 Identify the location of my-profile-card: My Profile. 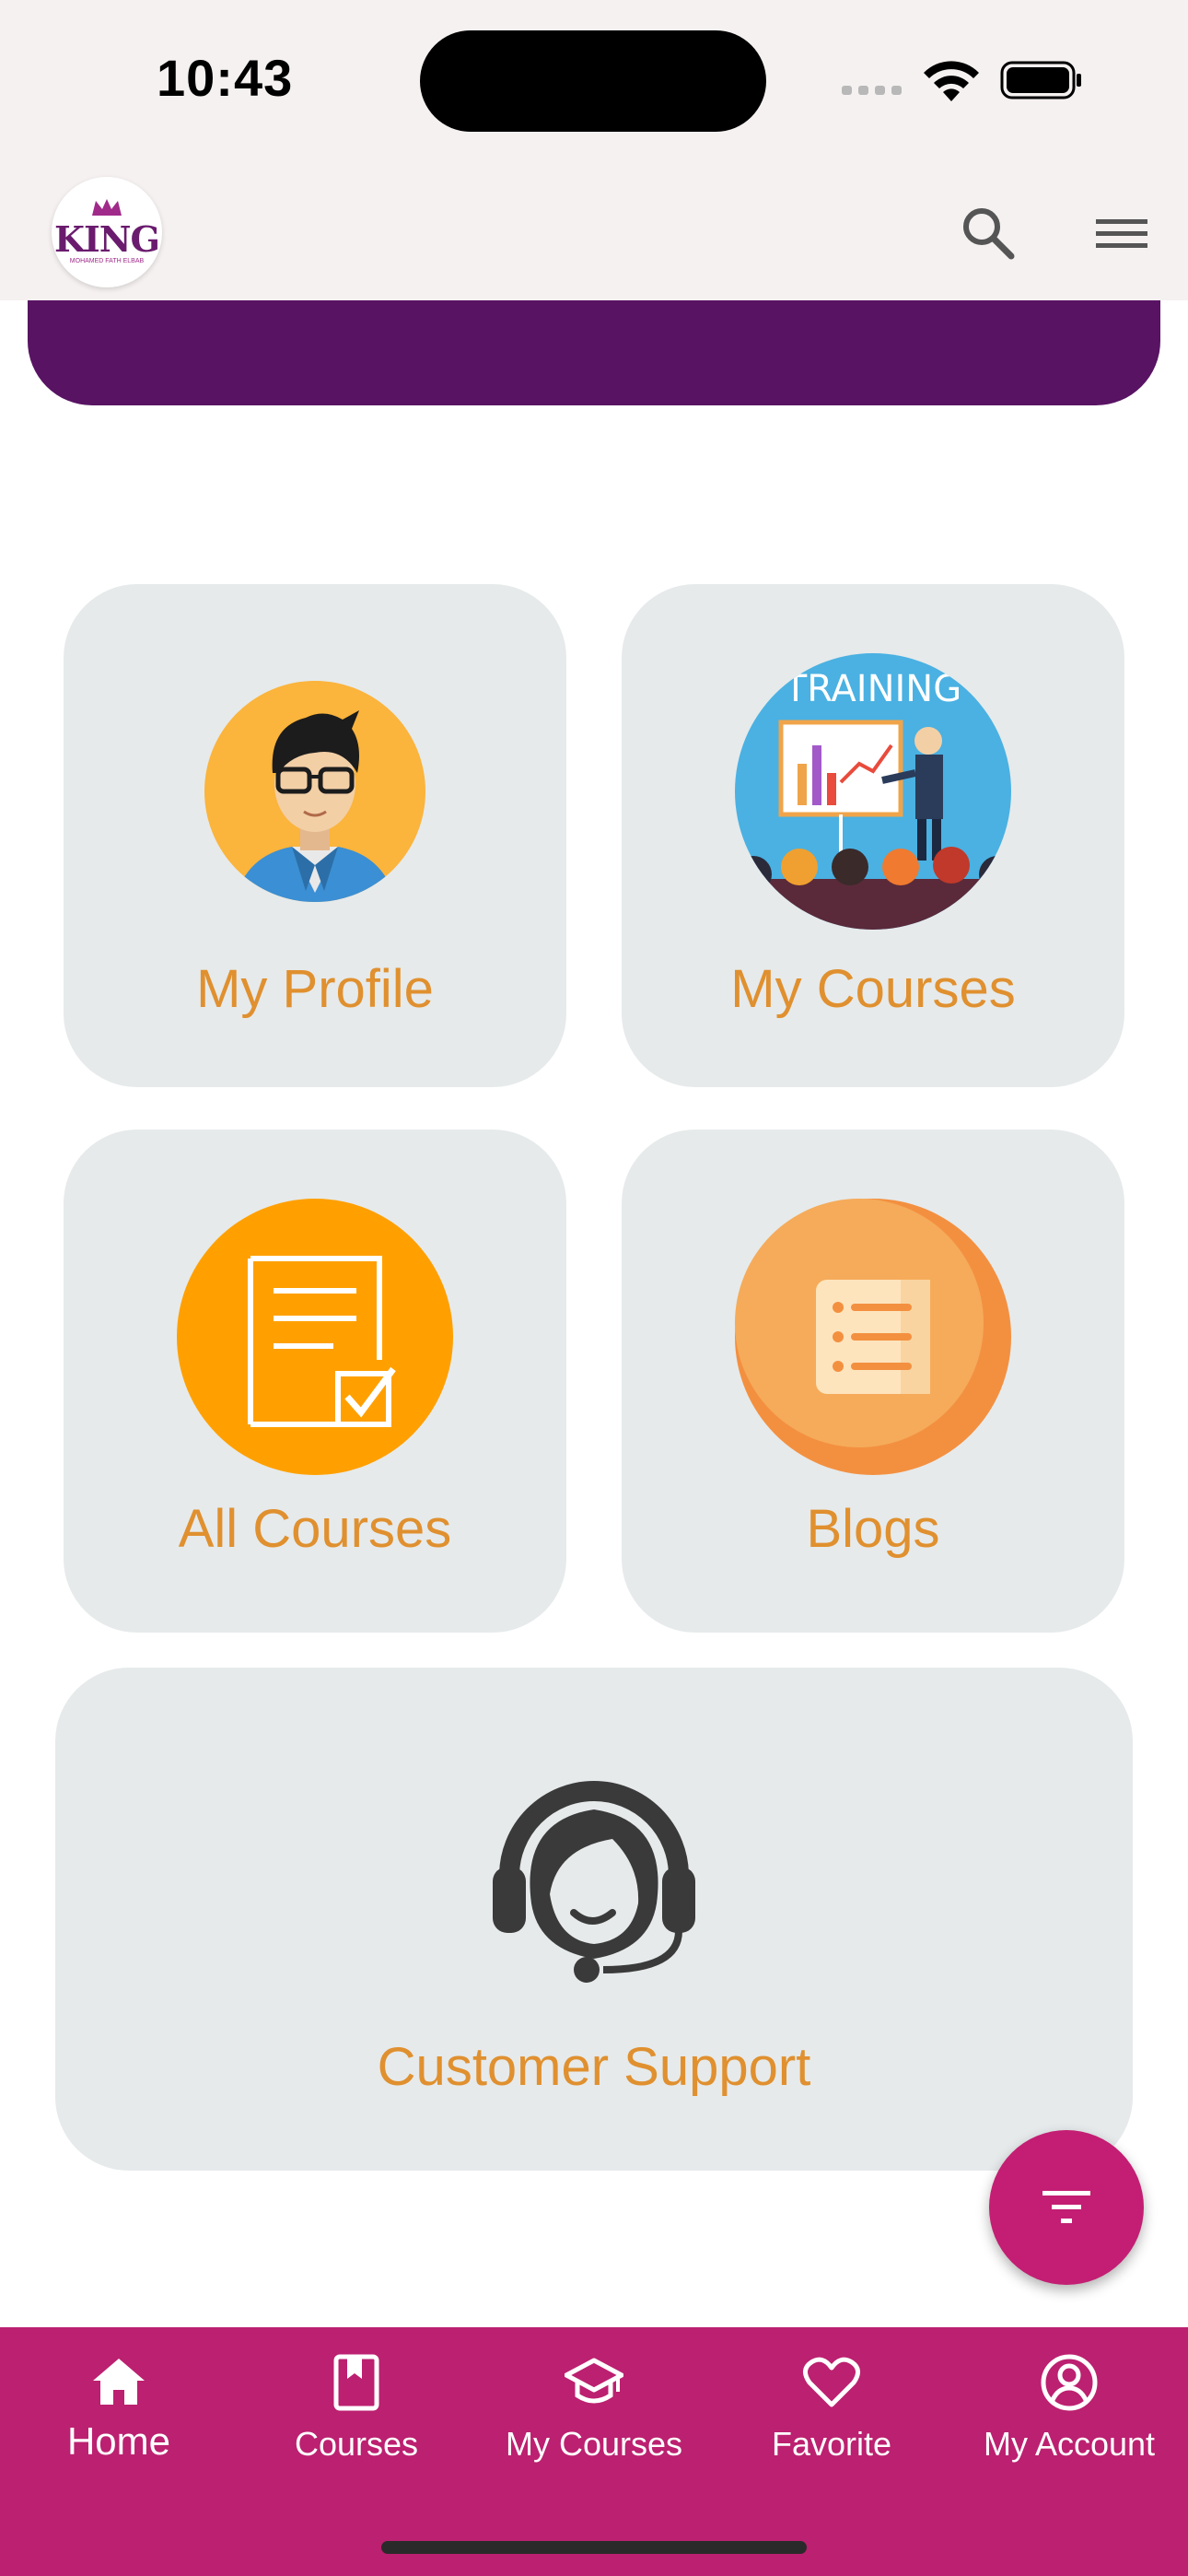
(315, 835).